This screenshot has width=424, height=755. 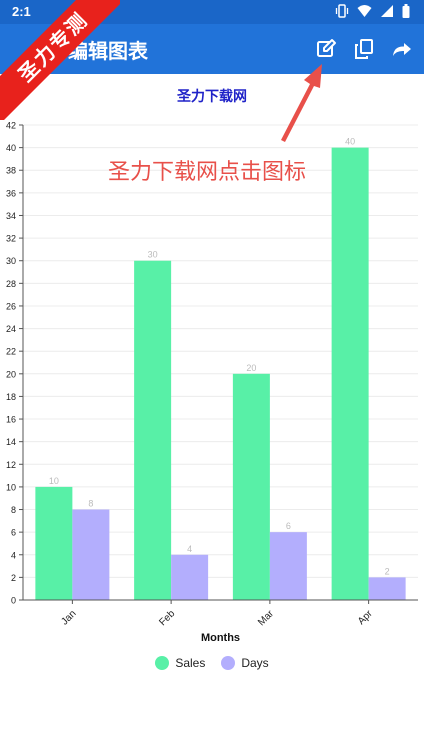 I want to click on x-axis-title: Months, so click(x=220, y=638).